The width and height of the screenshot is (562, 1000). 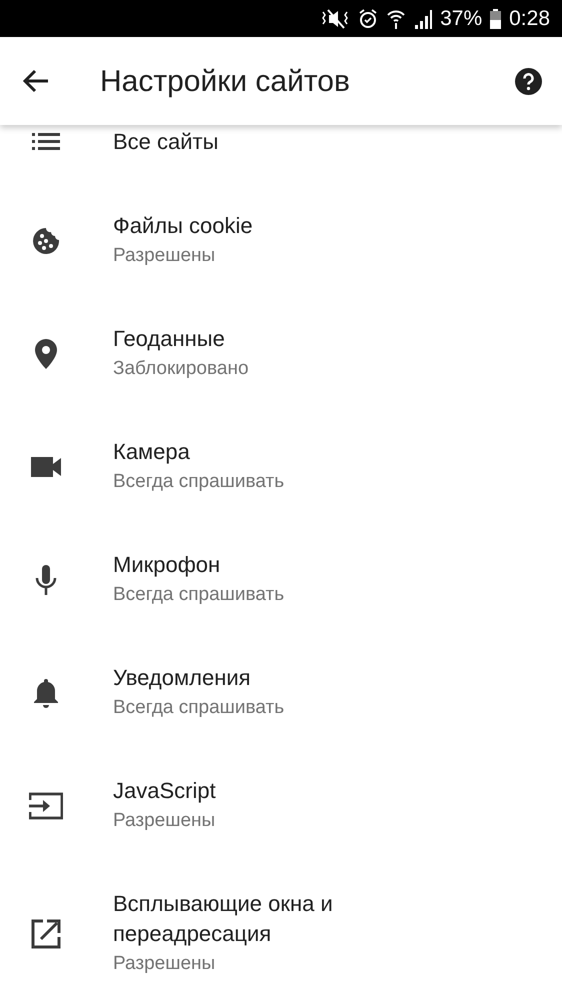 I want to click on alarm-icon, so click(x=368, y=19).